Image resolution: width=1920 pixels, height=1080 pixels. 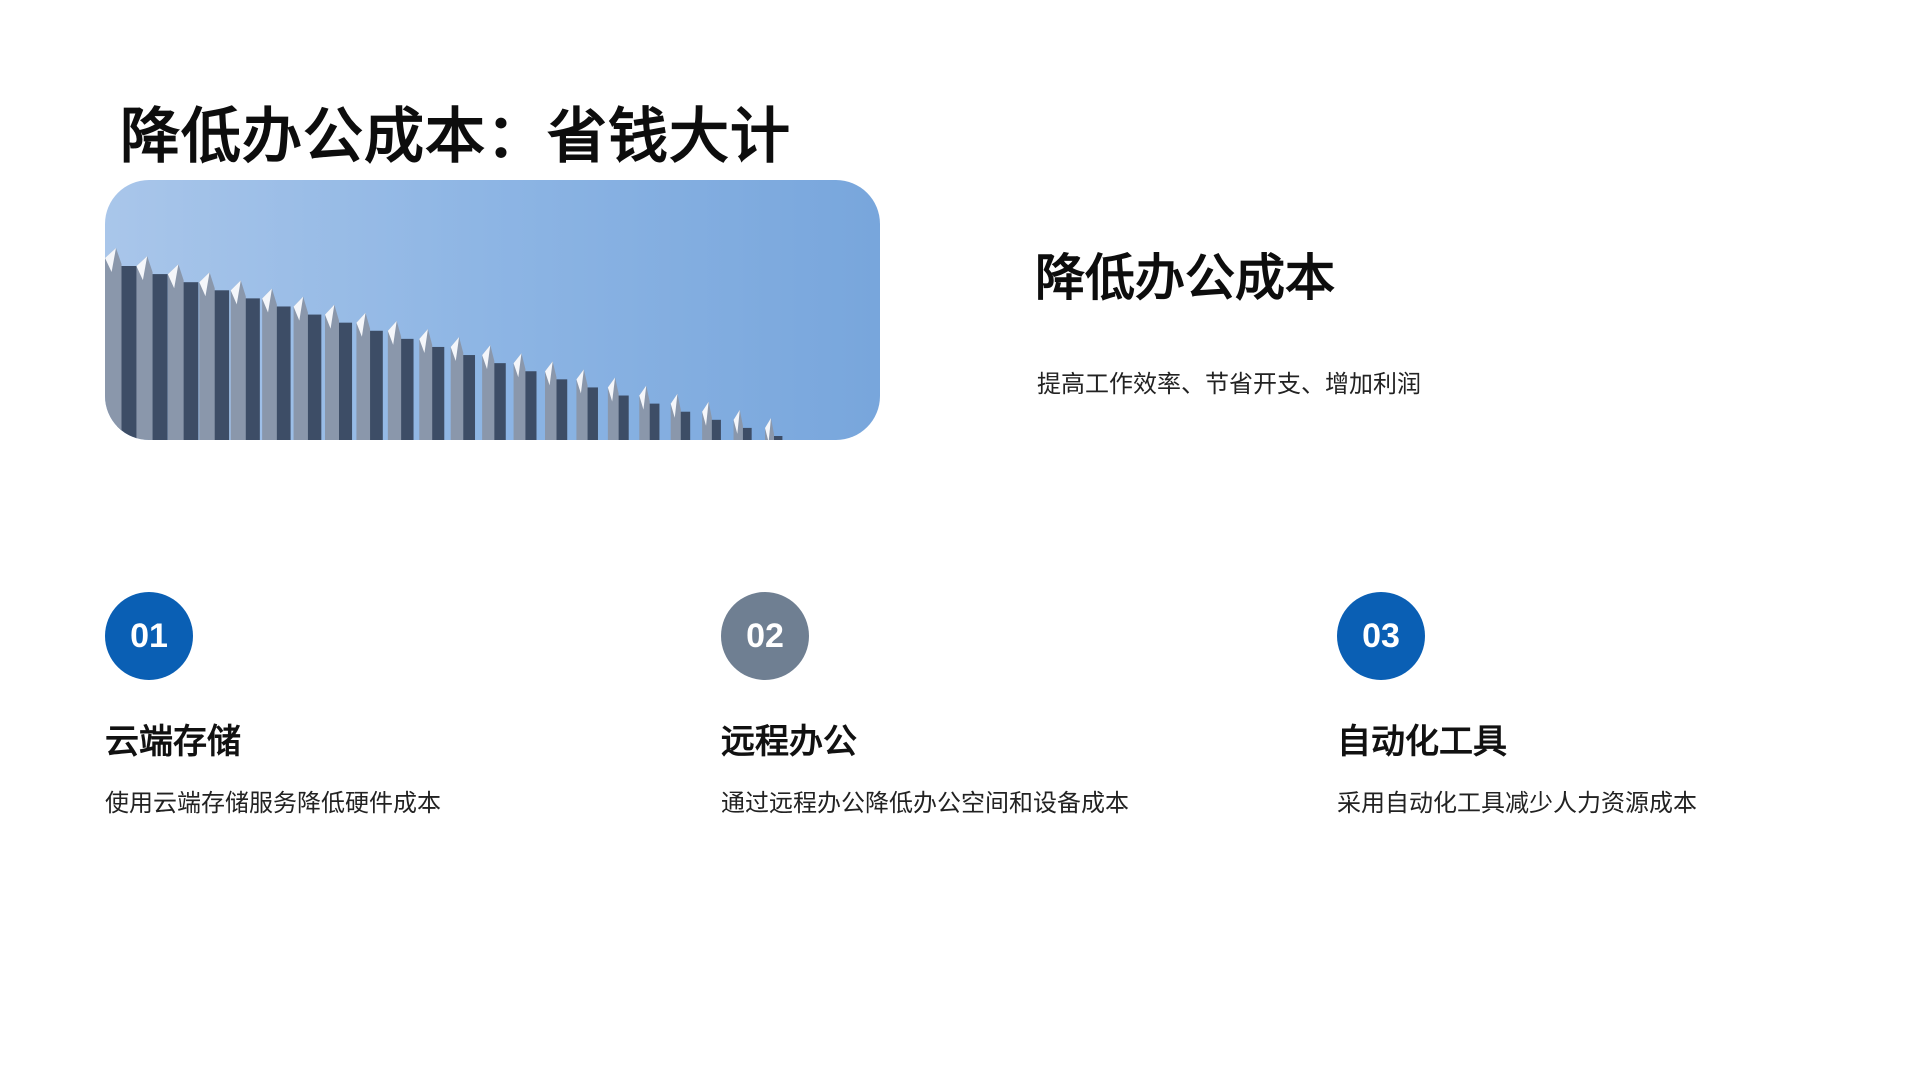 I want to click on feature-number-badge: 03, so click(x=1381, y=636).